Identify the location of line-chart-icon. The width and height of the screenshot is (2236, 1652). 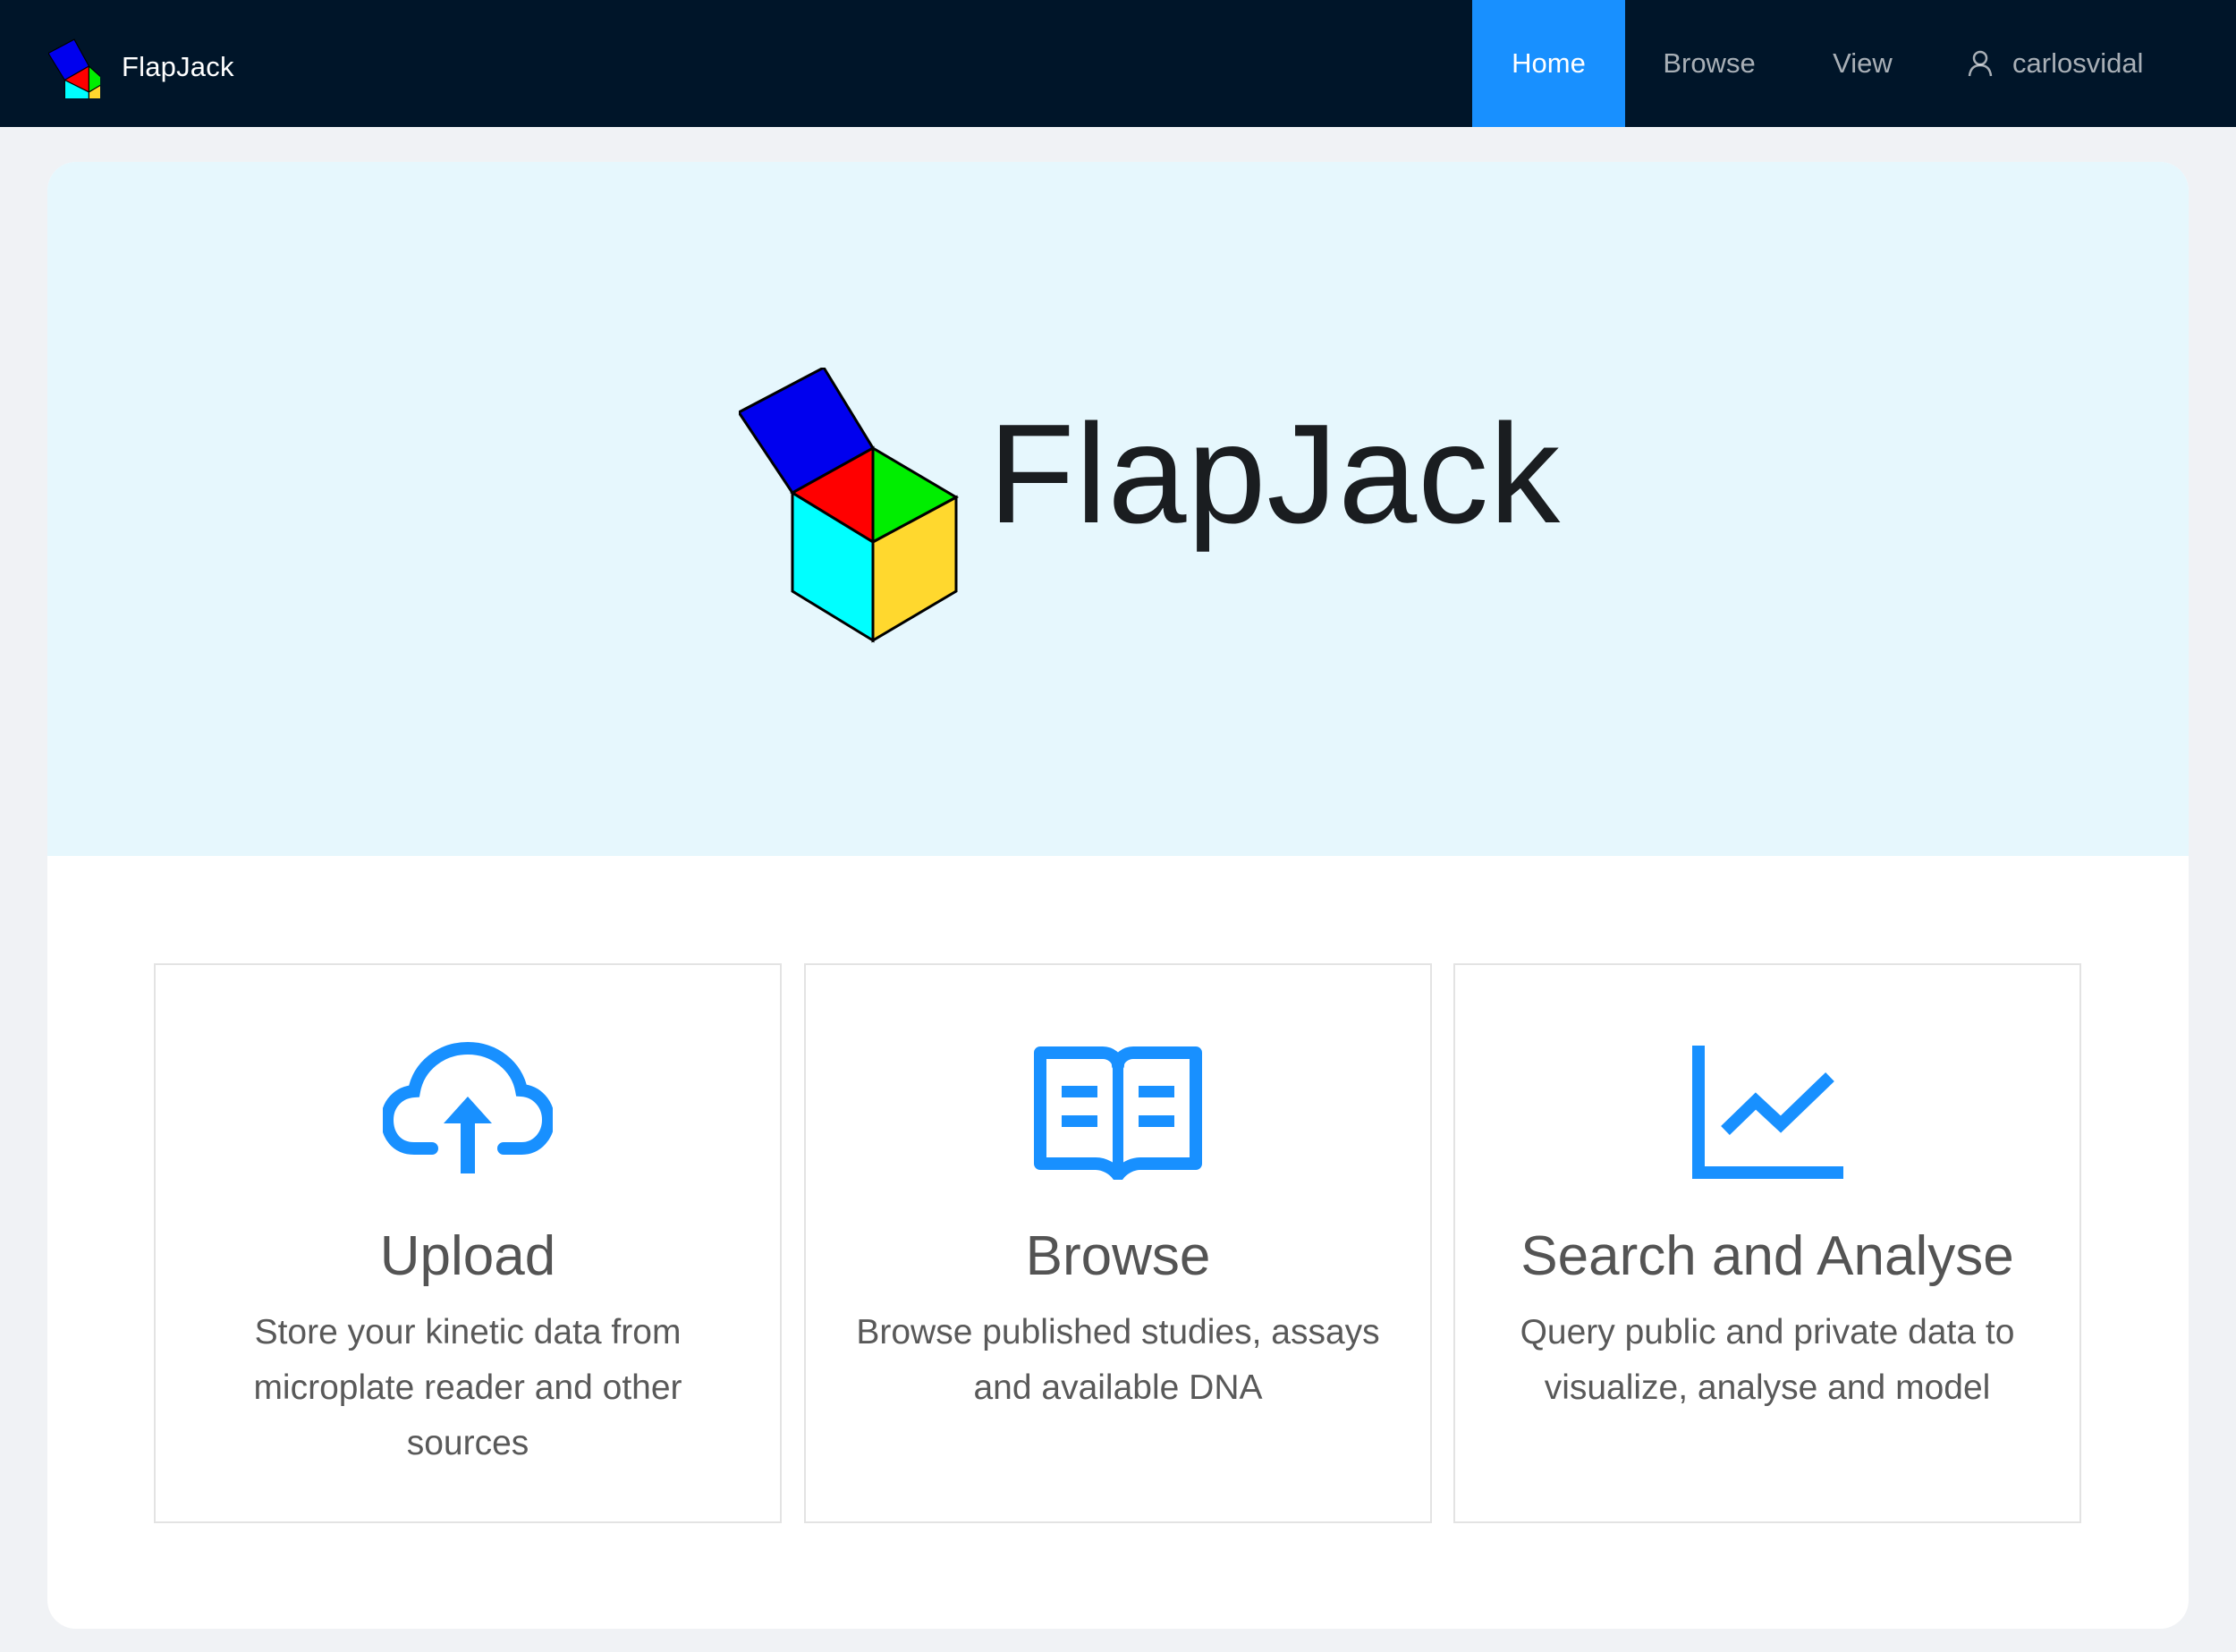
(1767, 1113).